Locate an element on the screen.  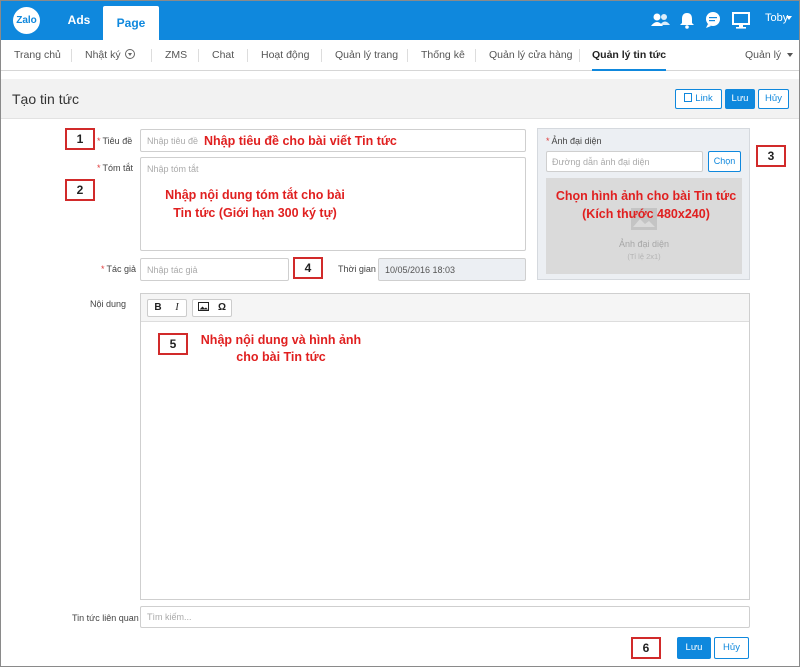
summary-label-text: Tóm tắt is located at coordinates (118, 168).